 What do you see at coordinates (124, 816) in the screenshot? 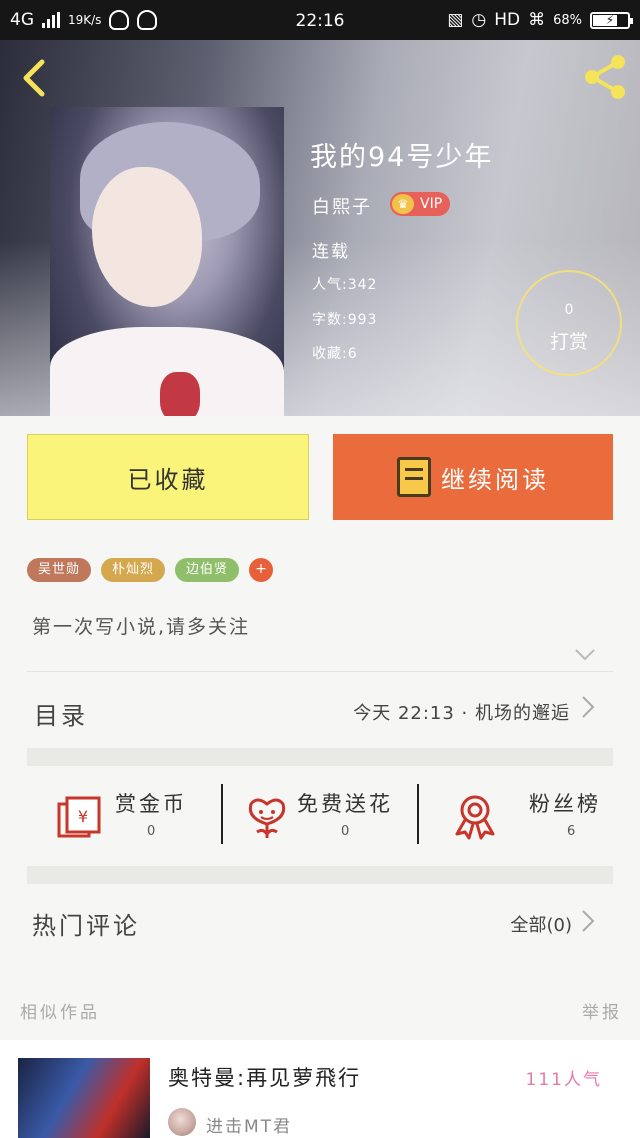
I see `coin-reward-button: ¥ 赏金币 0` at bounding box center [124, 816].